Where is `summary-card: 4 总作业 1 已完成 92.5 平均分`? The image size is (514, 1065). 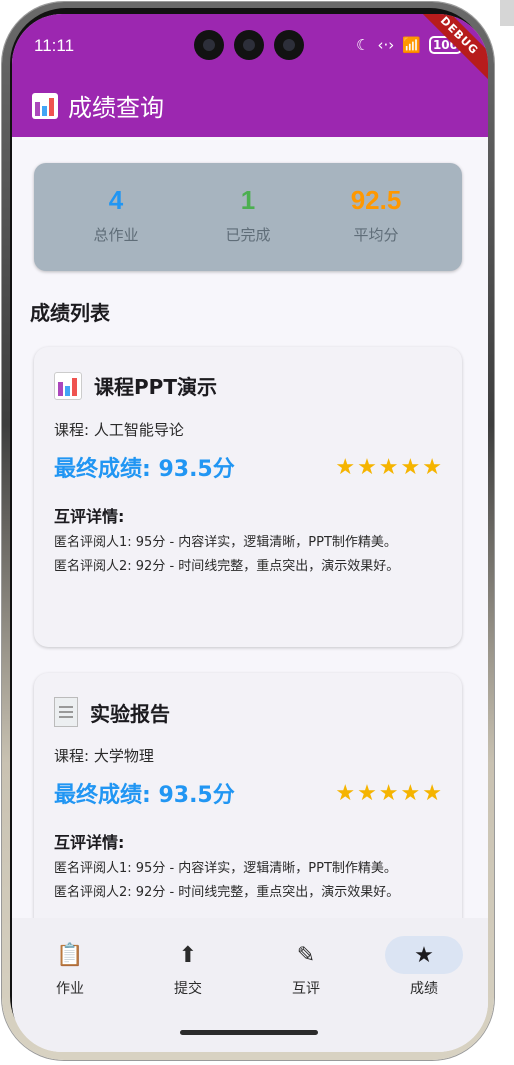 summary-card: 4 总作业 1 已完成 92.5 平均分 is located at coordinates (248, 217).